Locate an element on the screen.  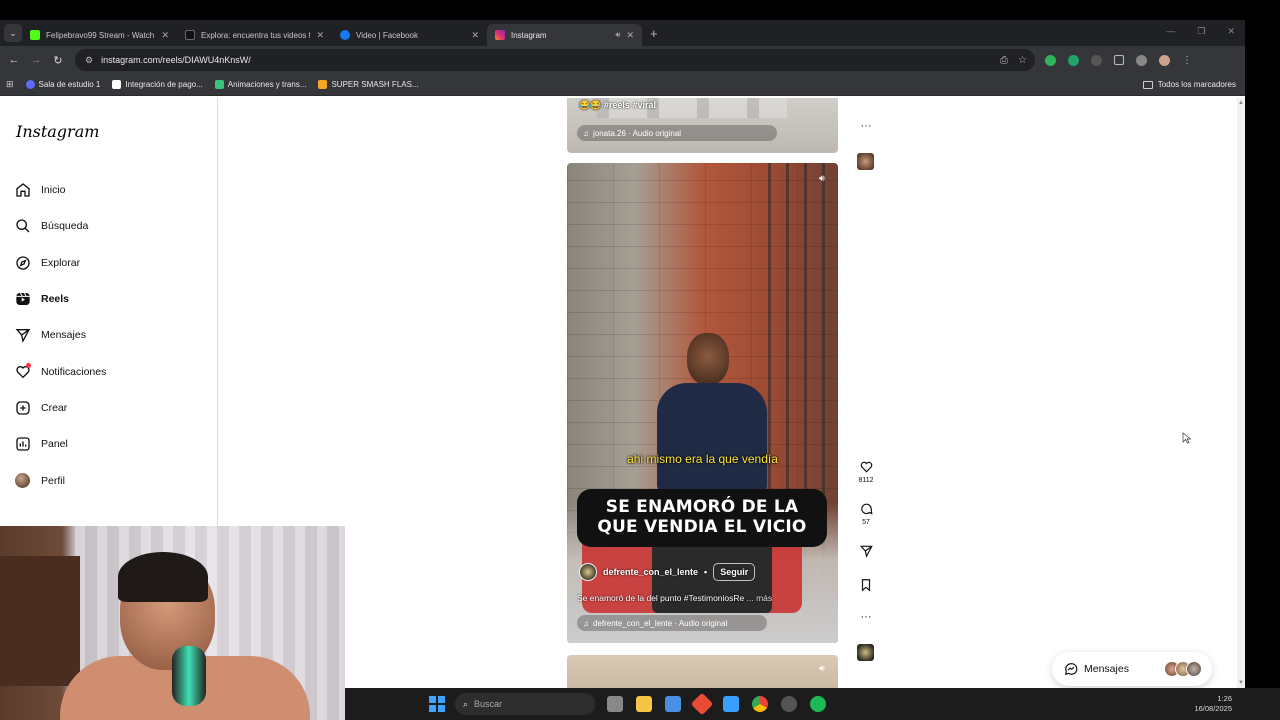
caption-more-link: ... más is located at coordinates (760, 598).